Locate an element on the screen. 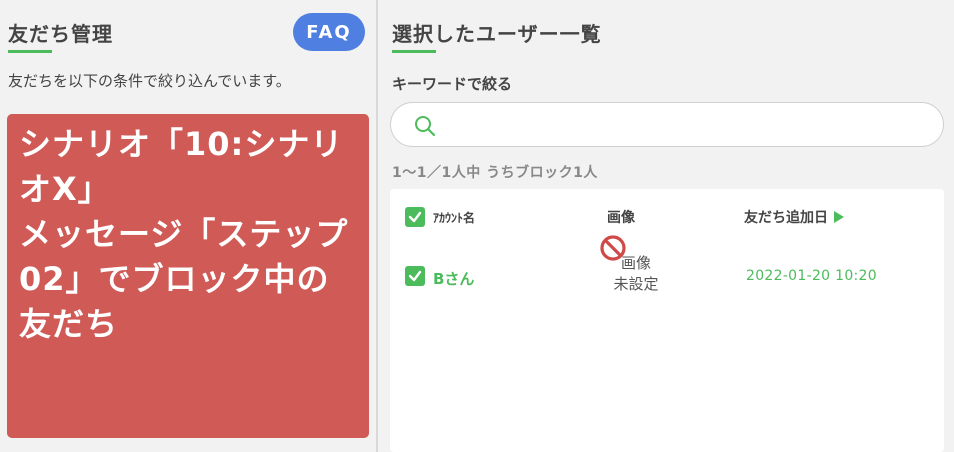 The image size is (954, 452). title-underline is located at coordinates (30, 51).